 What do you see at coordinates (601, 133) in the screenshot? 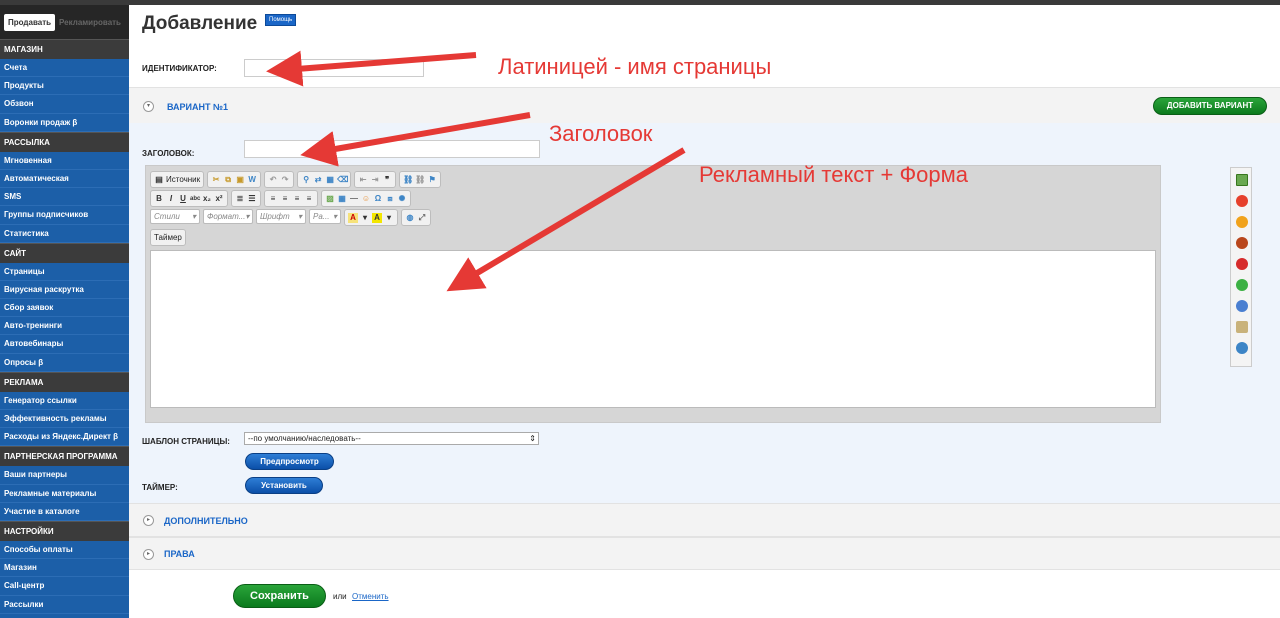
I see `annotation-heading: Заголовок` at bounding box center [601, 133].